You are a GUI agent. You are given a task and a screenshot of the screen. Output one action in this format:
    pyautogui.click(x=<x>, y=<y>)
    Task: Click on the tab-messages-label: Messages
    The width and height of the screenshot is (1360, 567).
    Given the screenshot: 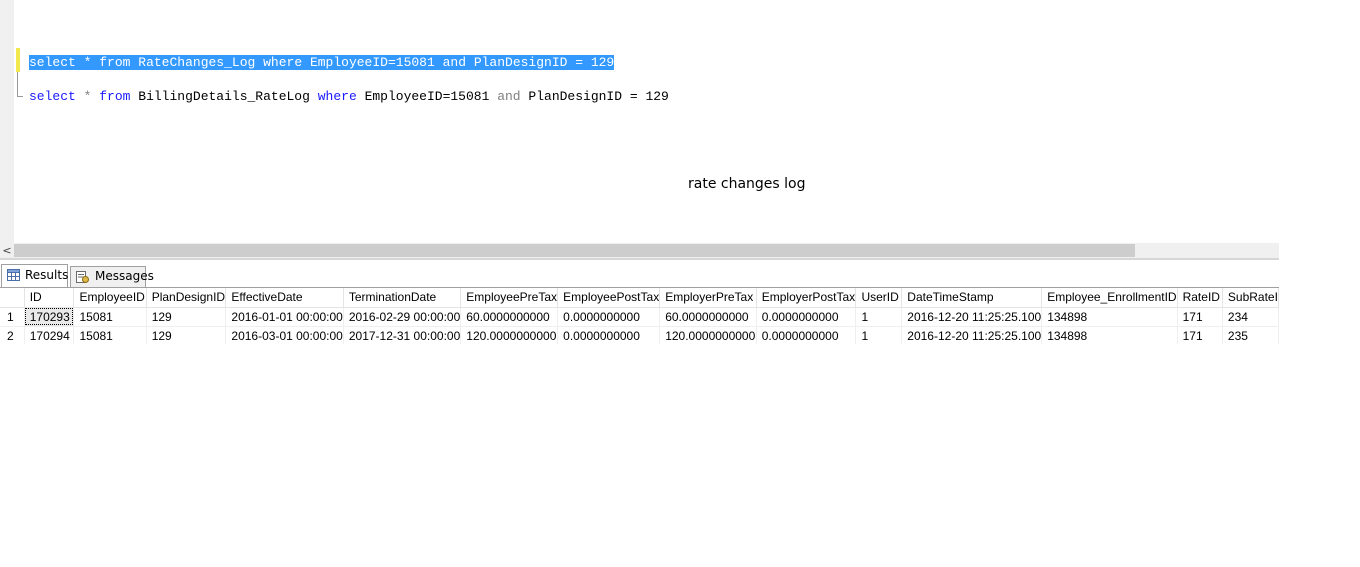 What is the action you would take?
    pyautogui.click(x=124, y=276)
    